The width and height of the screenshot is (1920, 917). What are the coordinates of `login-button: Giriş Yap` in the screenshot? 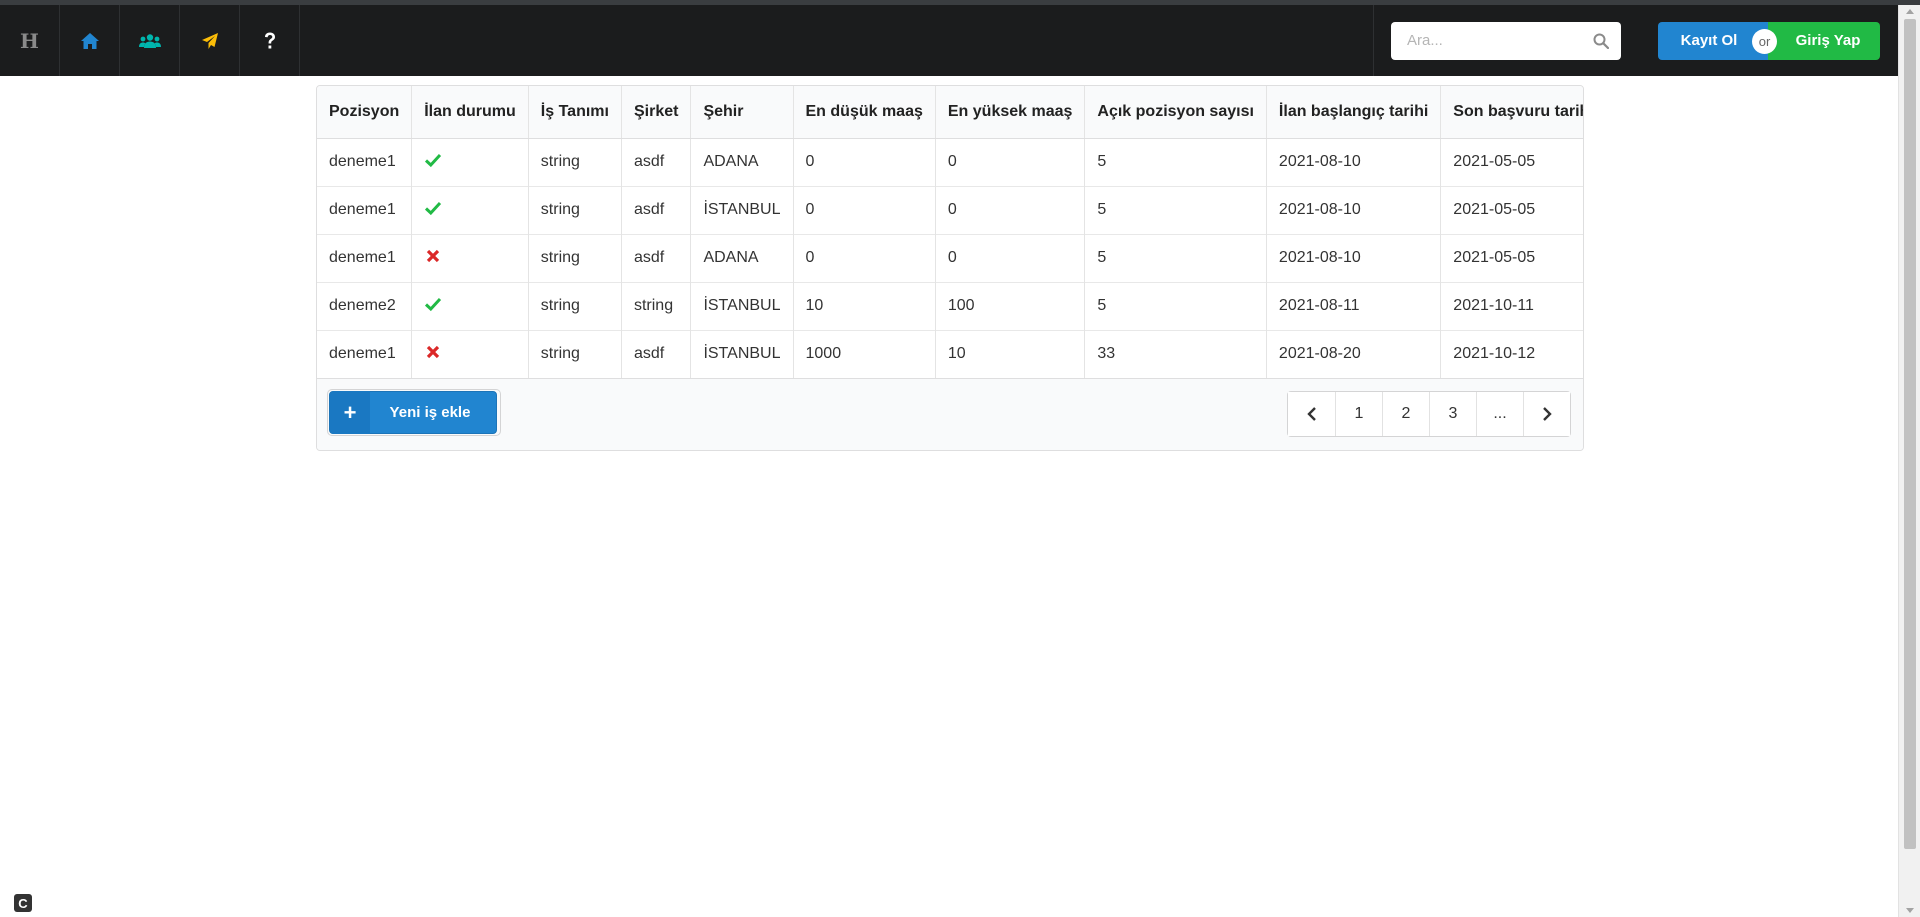 It's located at (1824, 40).